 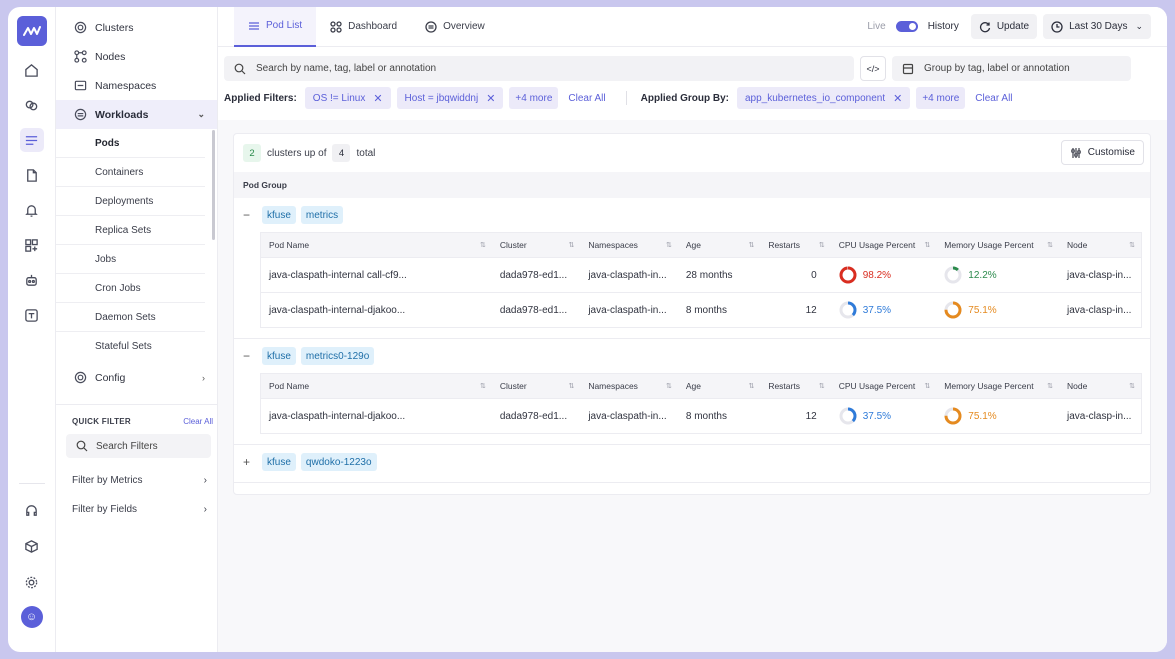 What do you see at coordinates (347, 98) in the screenshot?
I see `filter-chip: OS != Linux ✕` at bounding box center [347, 98].